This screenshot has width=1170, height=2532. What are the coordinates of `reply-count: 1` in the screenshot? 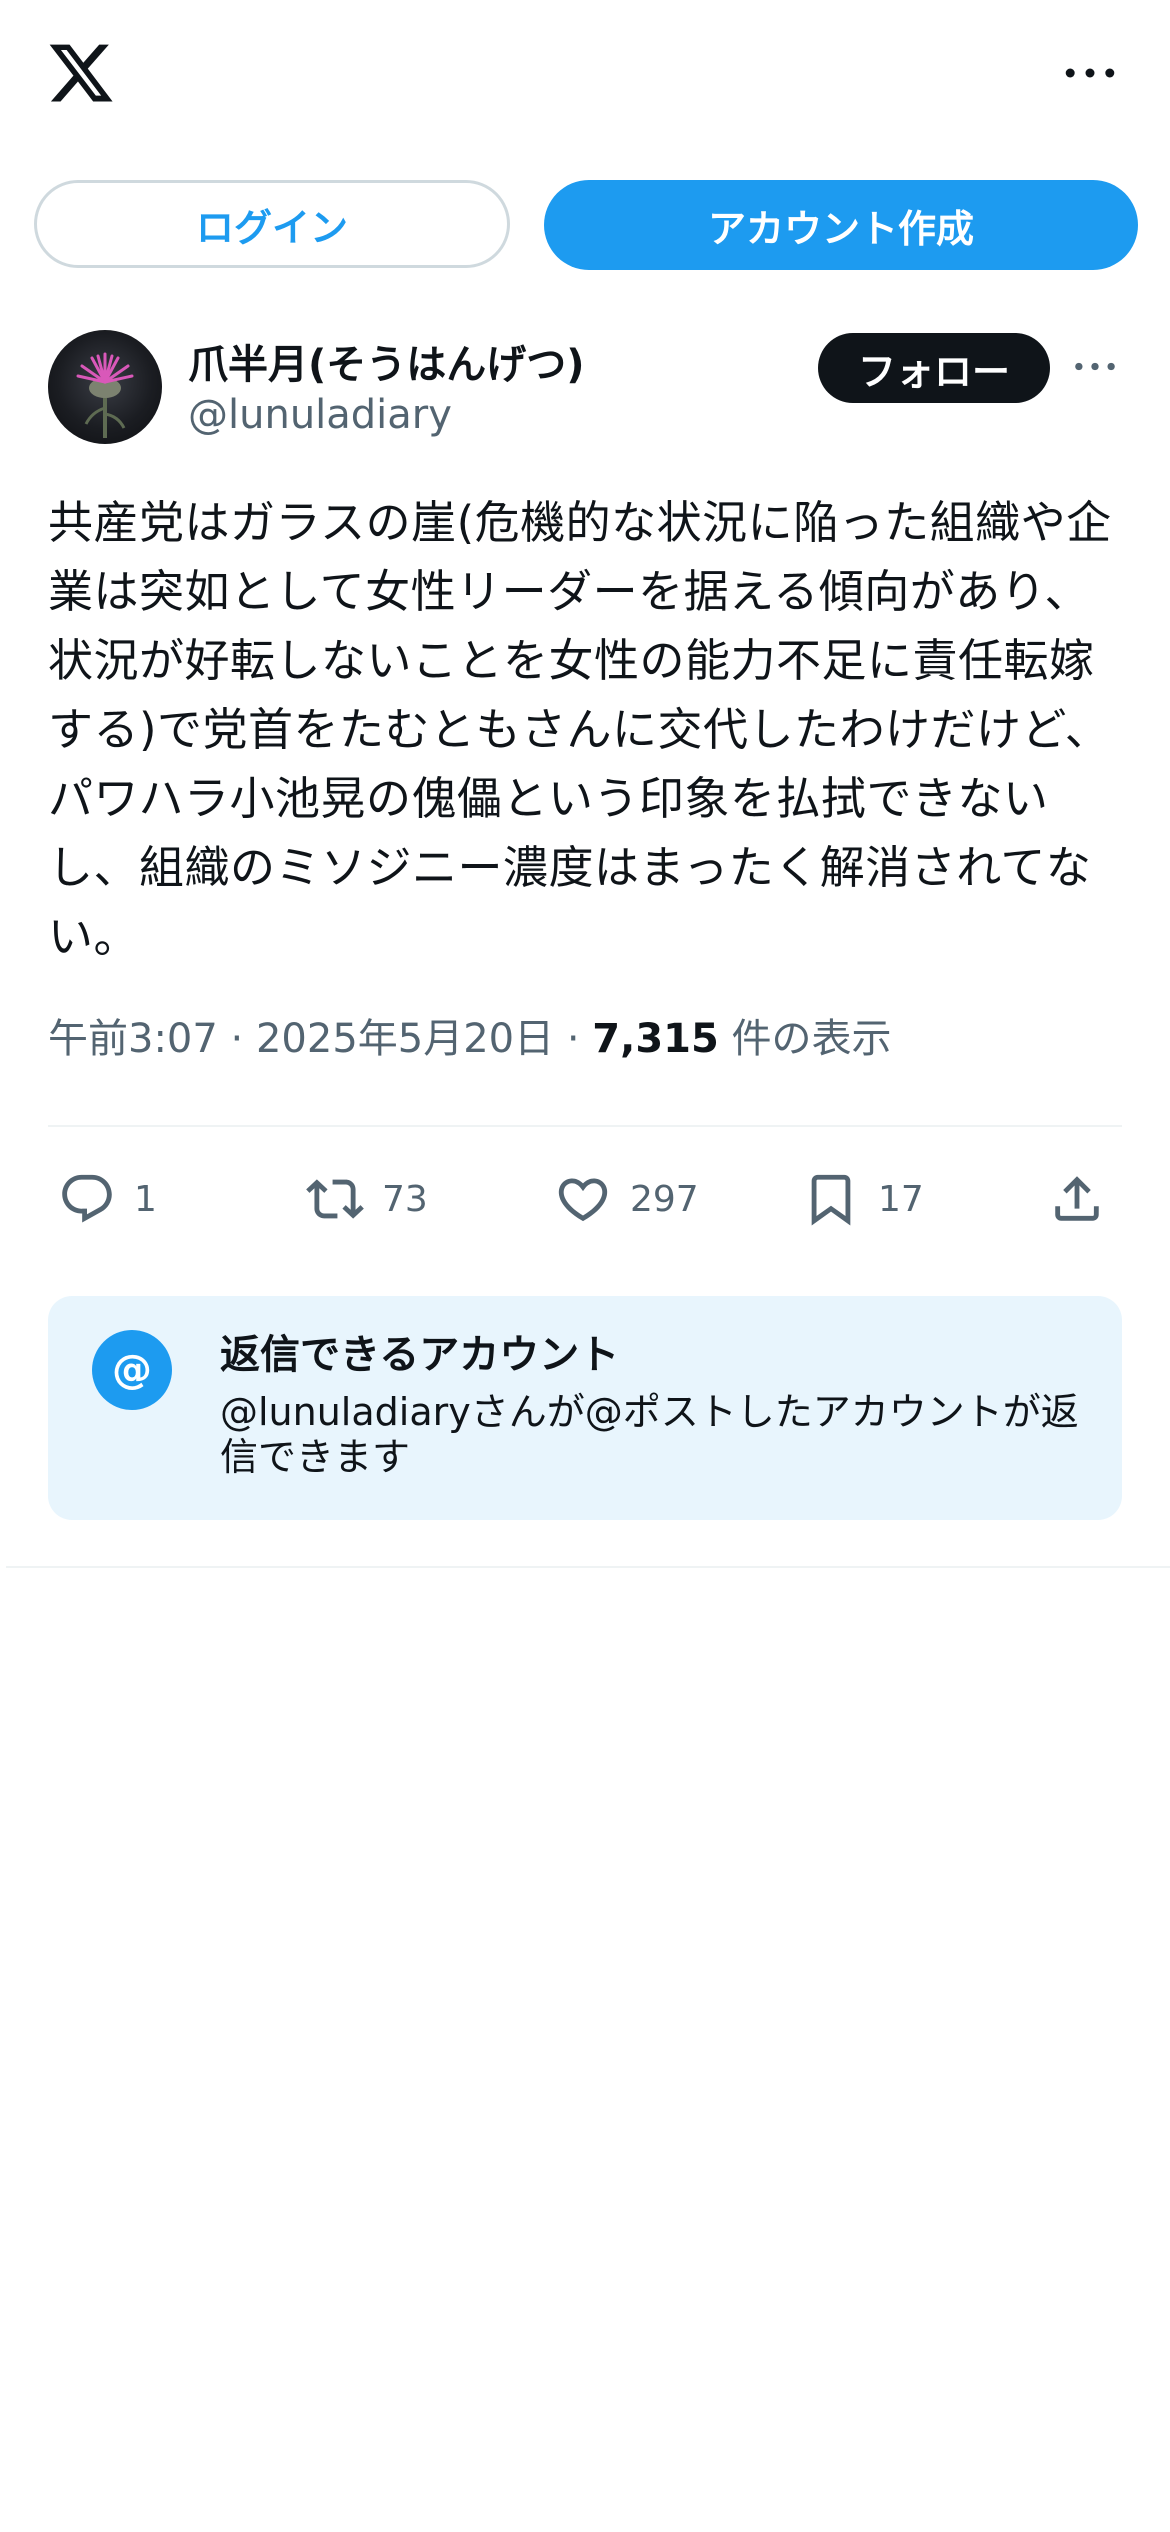 It's located at (145, 1199).